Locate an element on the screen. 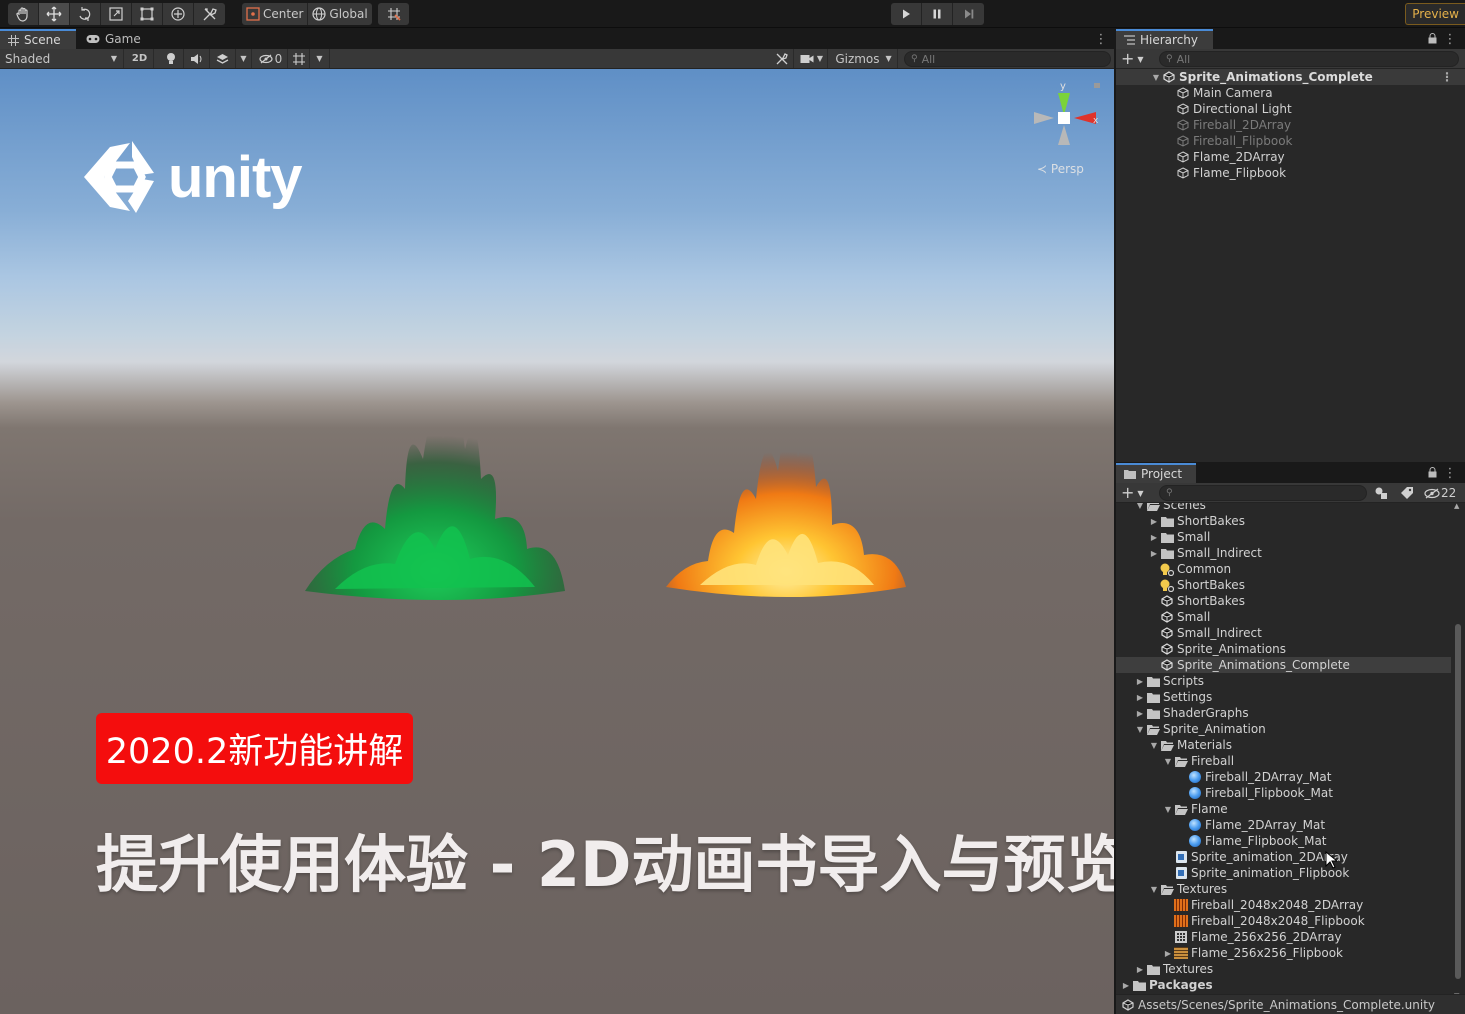  rect-tool-button is located at coordinates (147, 14).